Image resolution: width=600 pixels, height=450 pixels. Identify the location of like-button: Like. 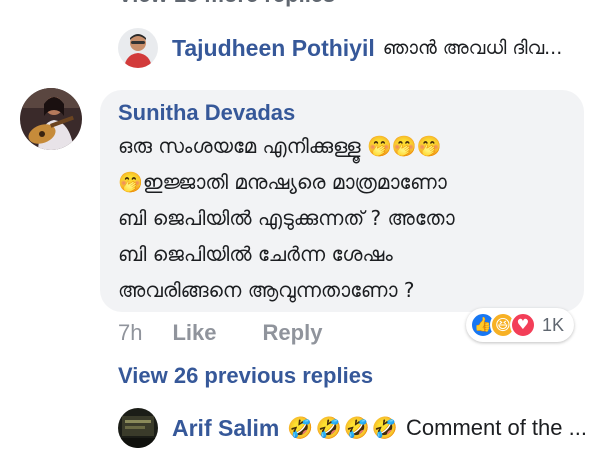
(194, 333).